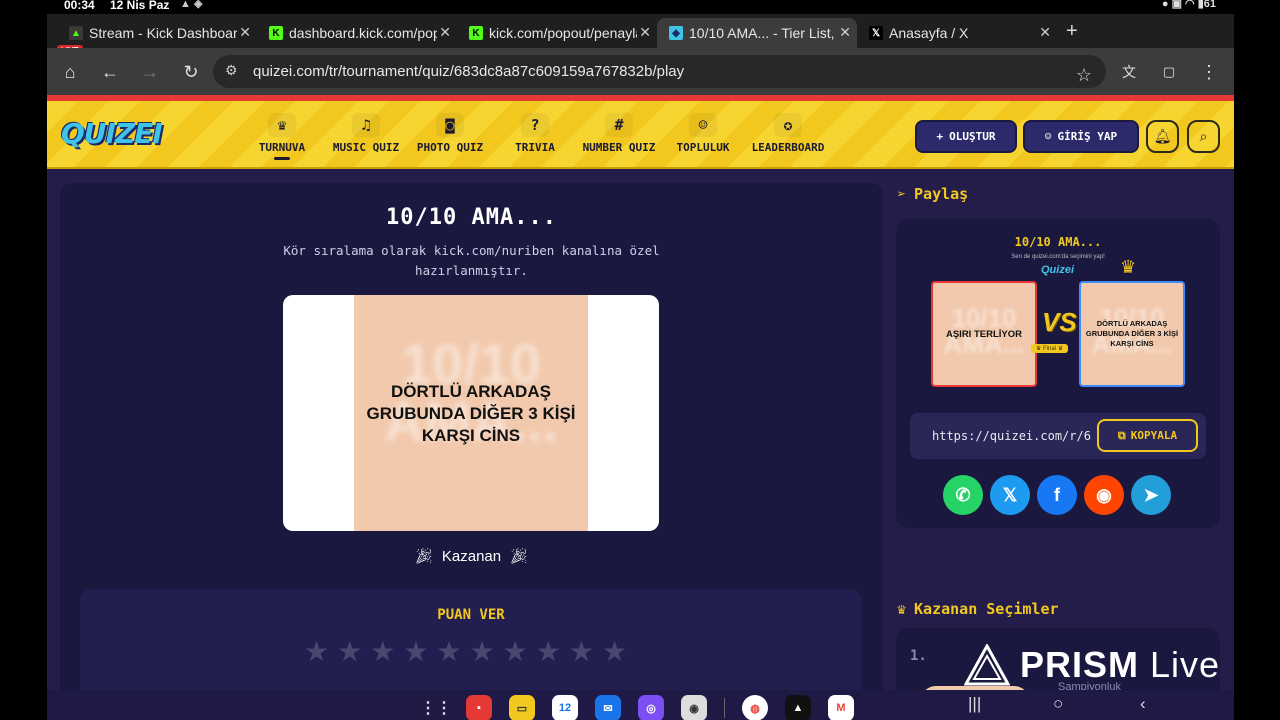  Describe the element at coordinates (357, 33) in the screenshot. I see `tab-kick-dashboard: K dashboard.kick.com/popout ✕` at that location.